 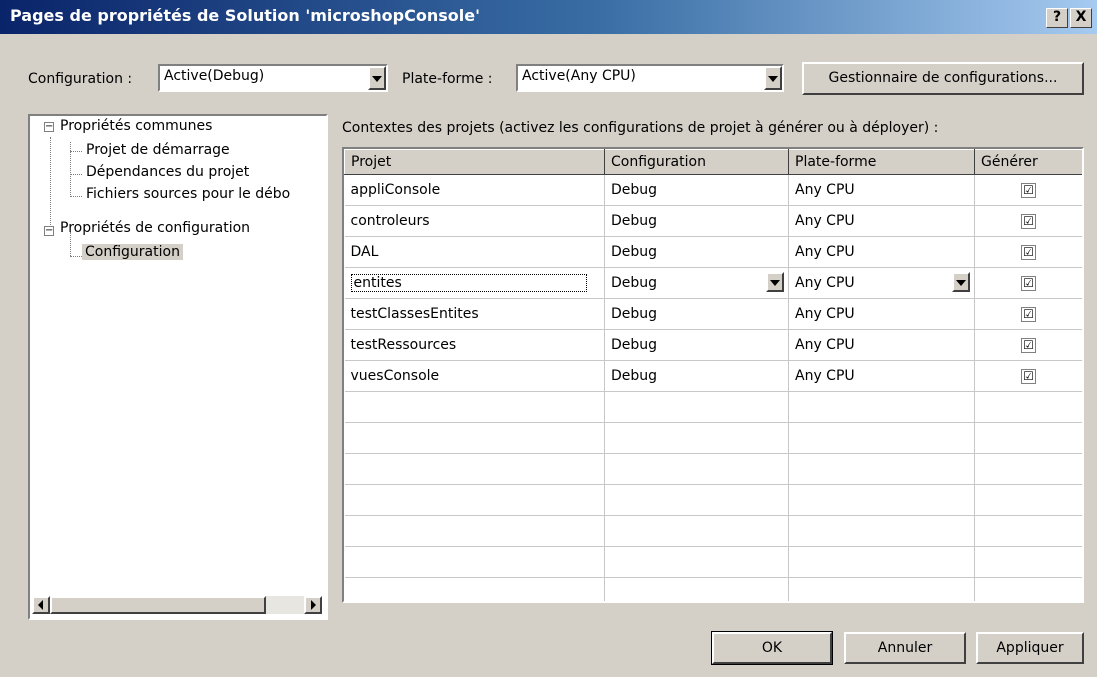 What do you see at coordinates (155, 228) in the screenshot?
I see `tree-item-configuration-properties: Propriétés de configuration` at bounding box center [155, 228].